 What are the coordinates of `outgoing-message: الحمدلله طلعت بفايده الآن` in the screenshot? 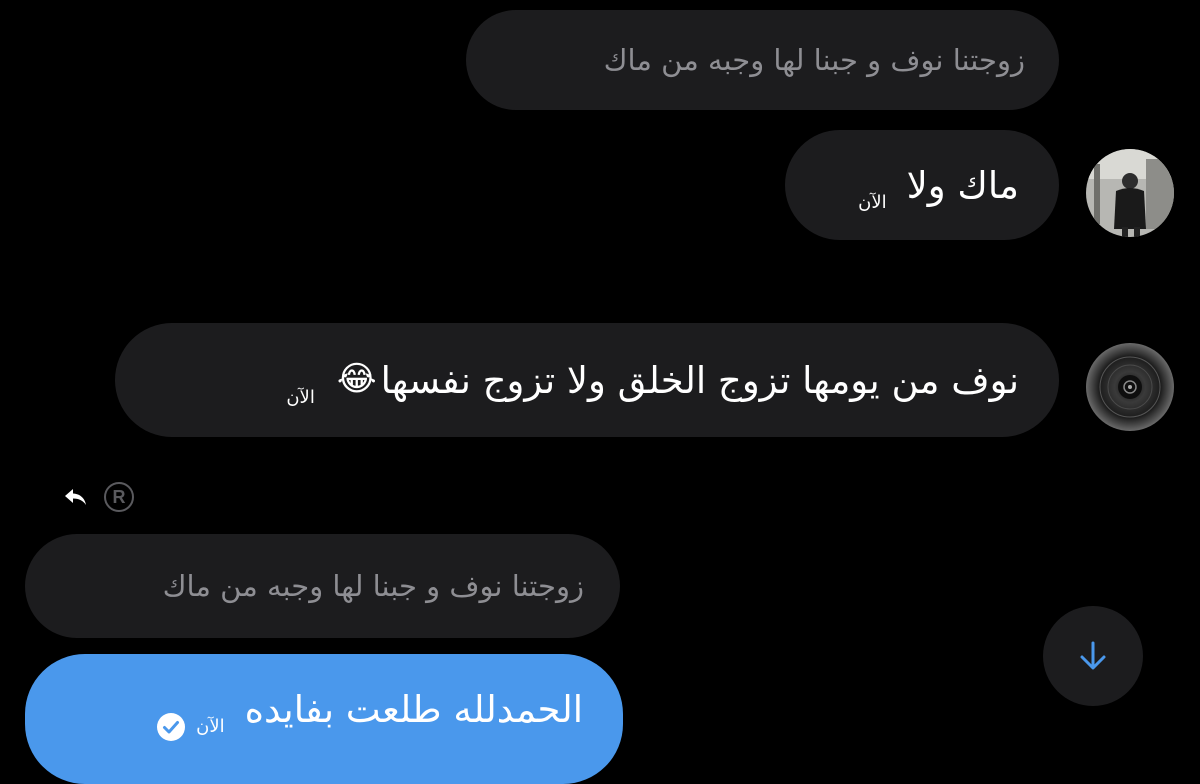 It's located at (324, 719).